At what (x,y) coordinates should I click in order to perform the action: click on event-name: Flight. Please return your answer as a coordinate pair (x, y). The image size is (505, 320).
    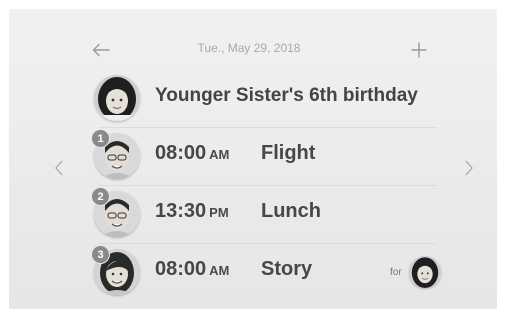
    Looking at the image, I should click on (288, 153).